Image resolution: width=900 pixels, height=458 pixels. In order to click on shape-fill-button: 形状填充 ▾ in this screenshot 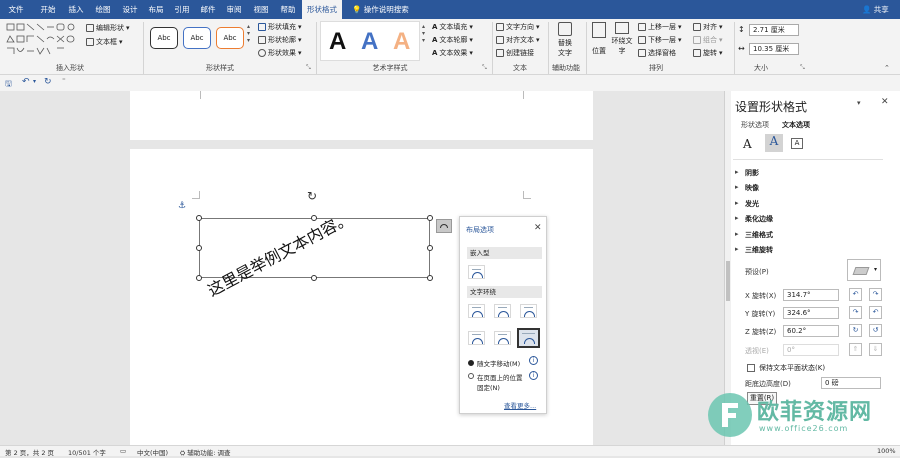, I will do `click(280, 27)`.